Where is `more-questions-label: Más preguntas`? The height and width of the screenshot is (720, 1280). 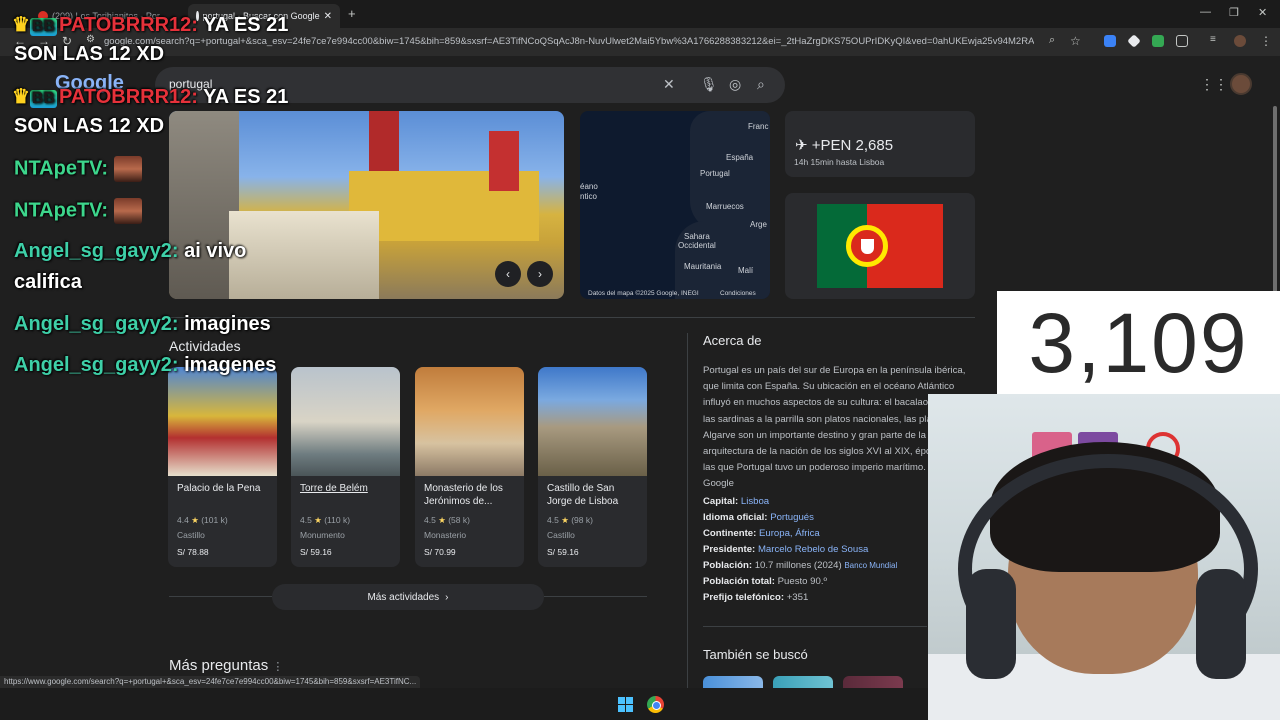 more-questions-label: Más preguntas is located at coordinates (219, 665).